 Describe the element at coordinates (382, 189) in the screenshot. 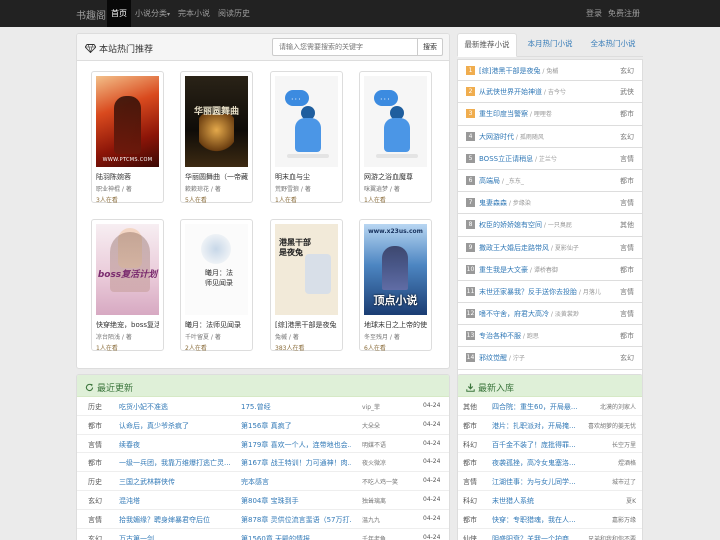

I see `book-author: 咪翼逍梦 / 著` at that location.